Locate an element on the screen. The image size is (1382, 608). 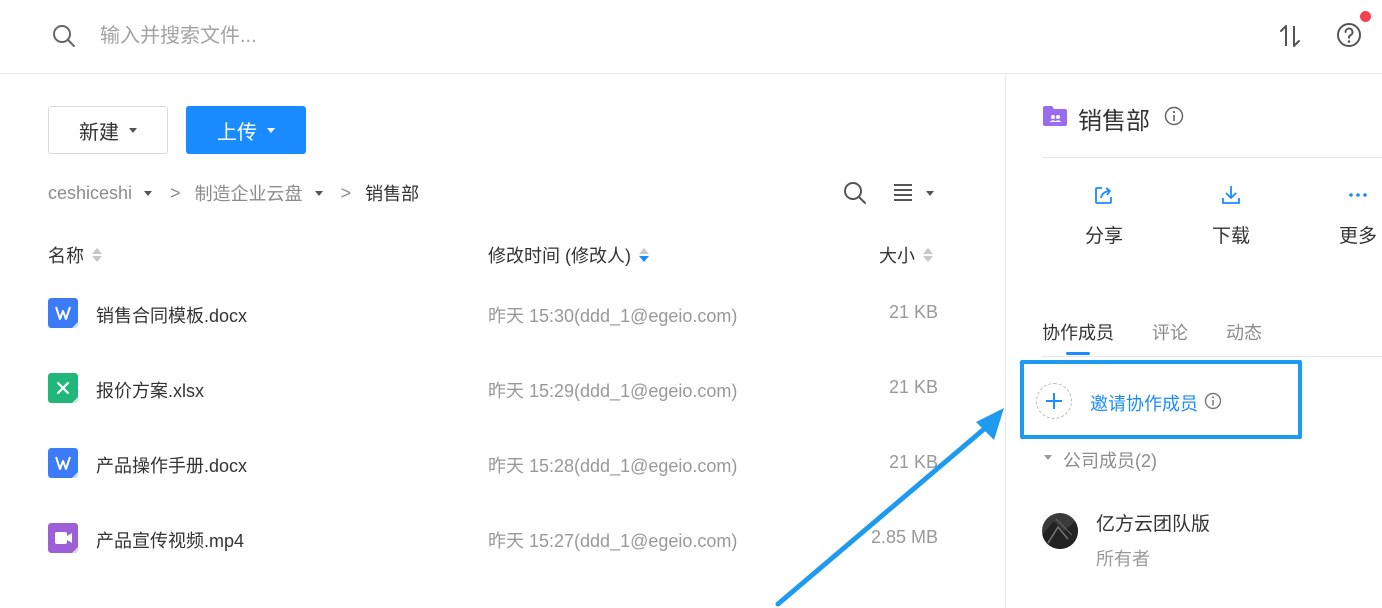
help-icon is located at coordinates (1349, 35).